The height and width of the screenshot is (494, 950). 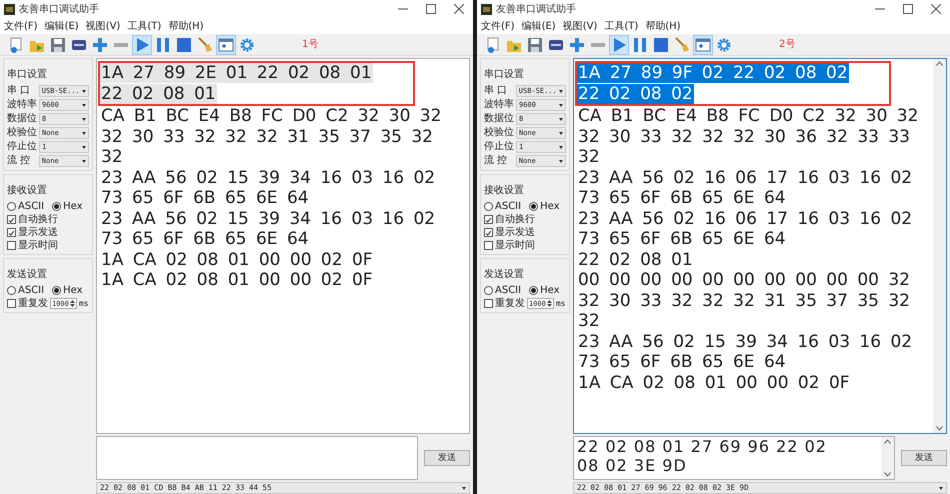 What do you see at coordinates (734, 458) in the screenshot?
I see `send-textbox: 22 02 08 01 27 69 96 22 02 08 02 3E 9D` at bounding box center [734, 458].